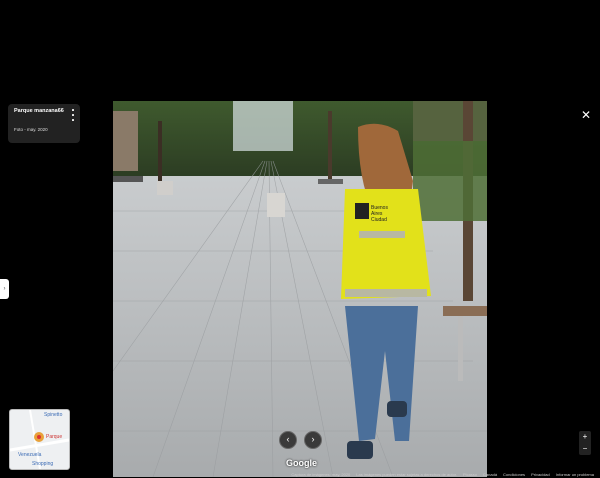 This screenshot has width=600, height=478. Describe the element at coordinates (44, 123) in the screenshot. I see `place-info-card: Parque manzana66 Foto - may. 2020` at that location.